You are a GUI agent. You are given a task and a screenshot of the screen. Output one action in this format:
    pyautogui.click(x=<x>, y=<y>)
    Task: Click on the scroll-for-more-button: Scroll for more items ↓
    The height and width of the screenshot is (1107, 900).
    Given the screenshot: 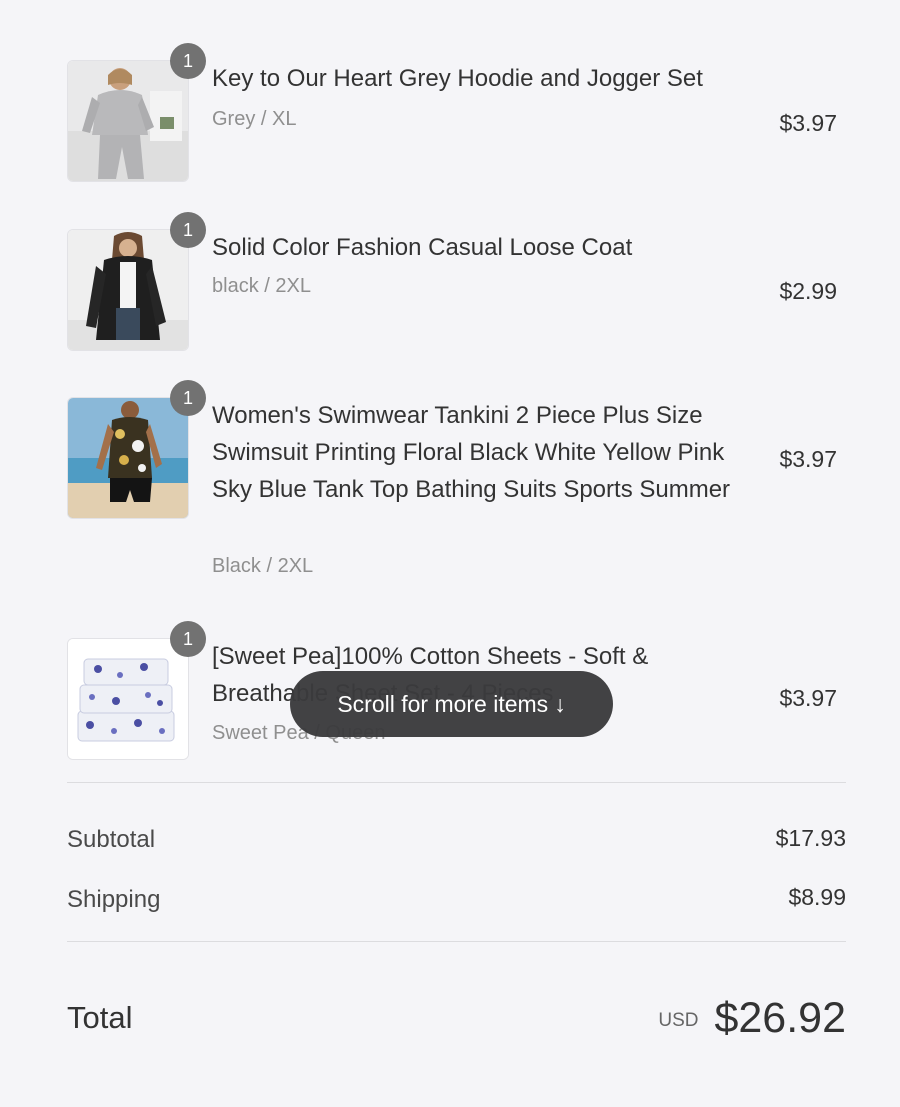 What is the action you would take?
    pyautogui.click(x=451, y=704)
    